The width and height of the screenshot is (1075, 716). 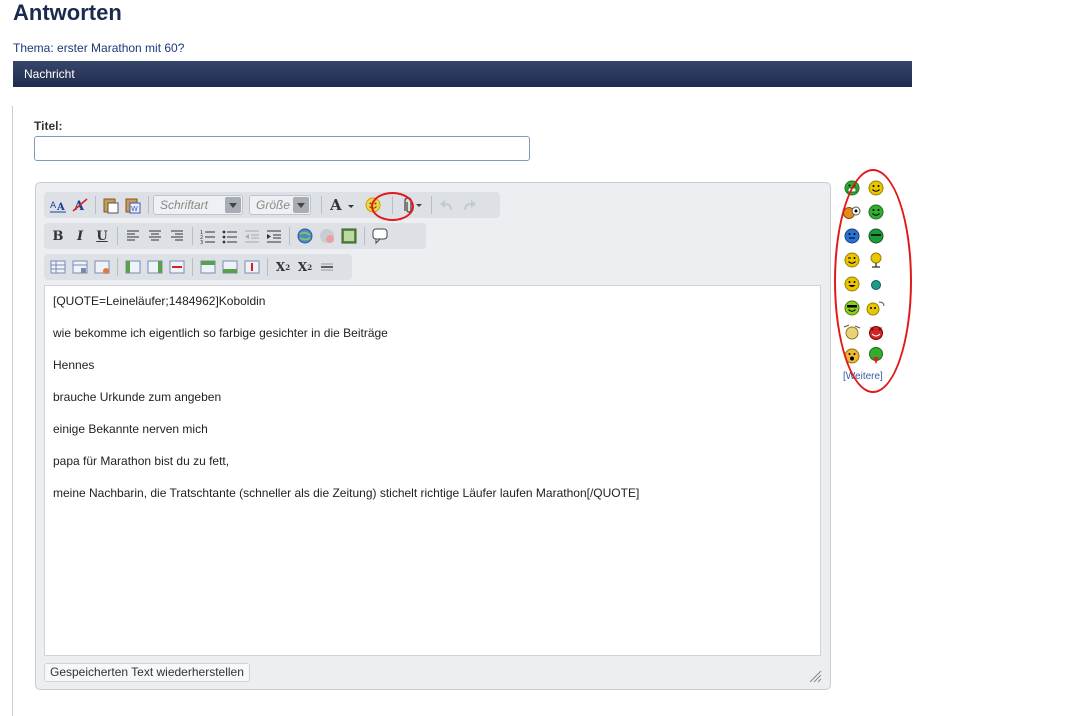 What do you see at coordinates (80, 267) in the screenshot?
I see `table-props-icon` at bounding box center [80, 267].